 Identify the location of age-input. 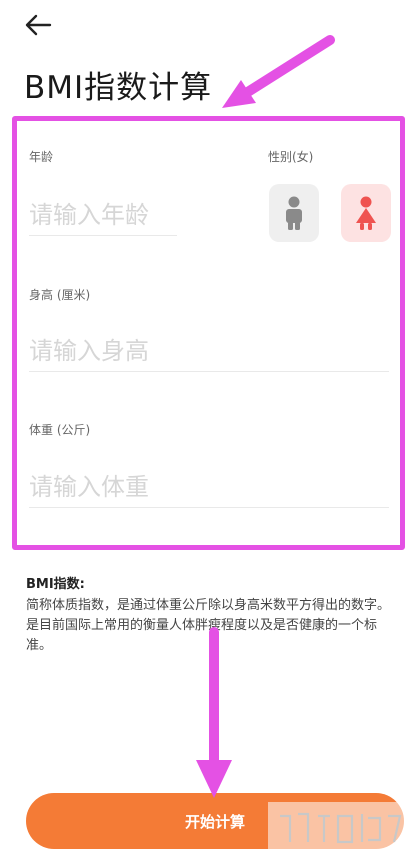
(103, 218).